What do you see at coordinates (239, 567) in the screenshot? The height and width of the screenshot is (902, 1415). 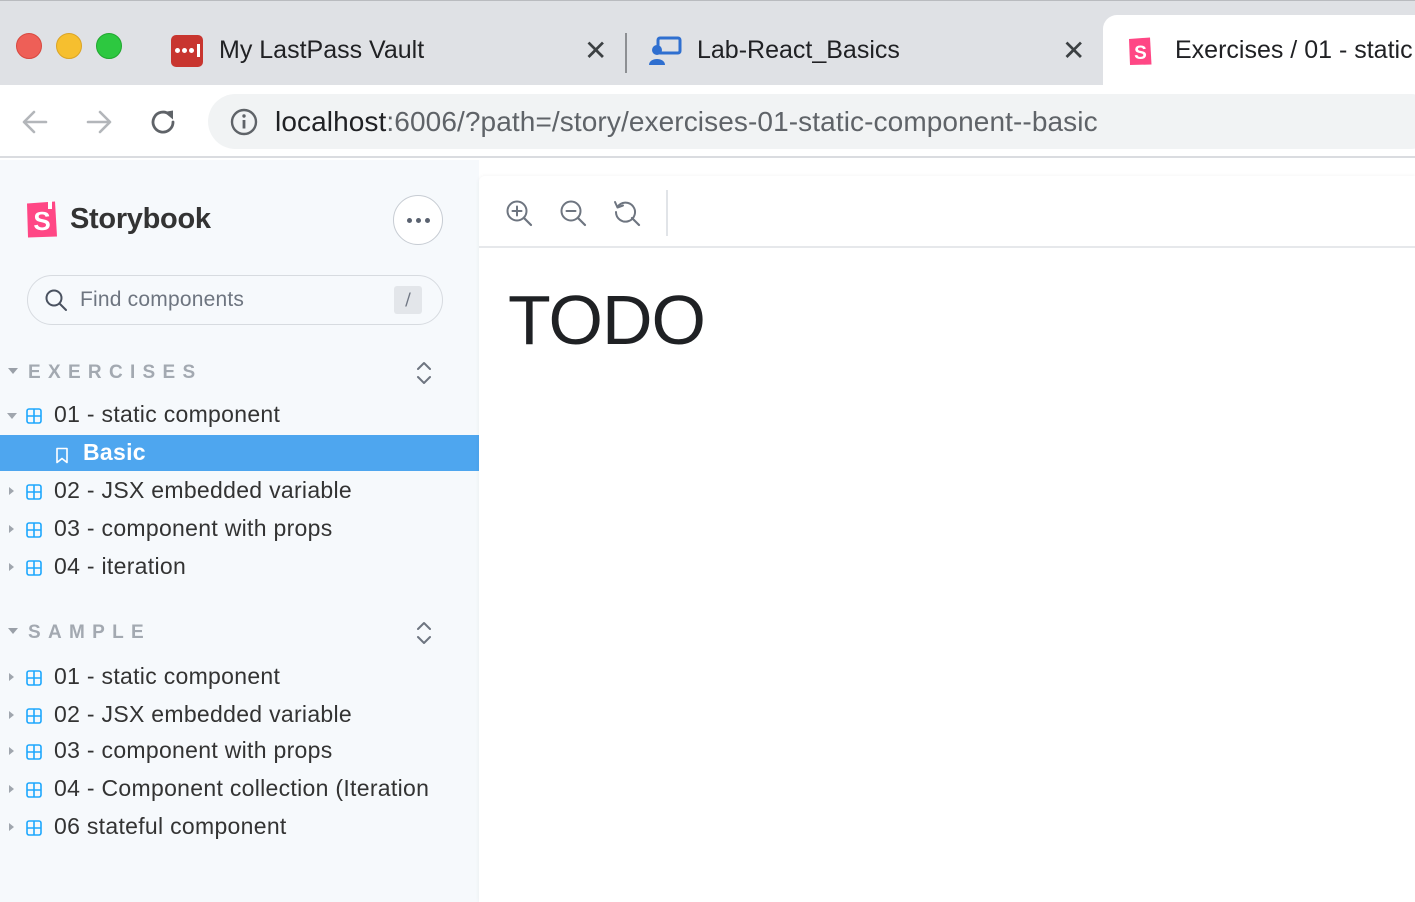 I see `tree-item-exercises-04: 04 - iteration` at bounding box center [239, 567].